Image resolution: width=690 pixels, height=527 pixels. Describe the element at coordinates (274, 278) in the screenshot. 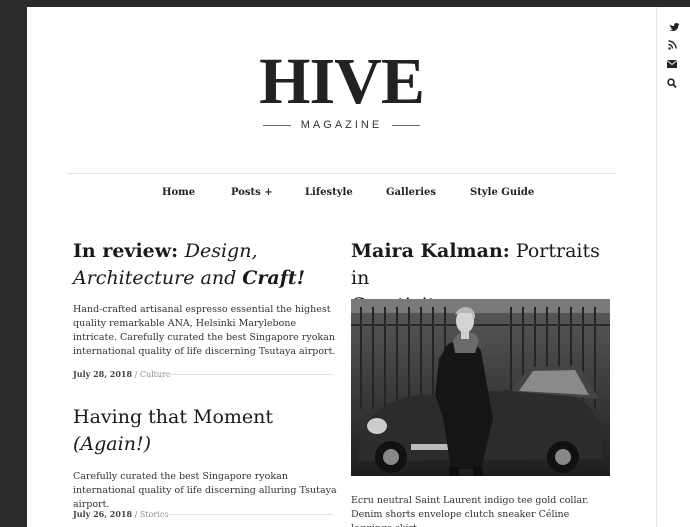

I see `post-title-part: Craft!` at that location.